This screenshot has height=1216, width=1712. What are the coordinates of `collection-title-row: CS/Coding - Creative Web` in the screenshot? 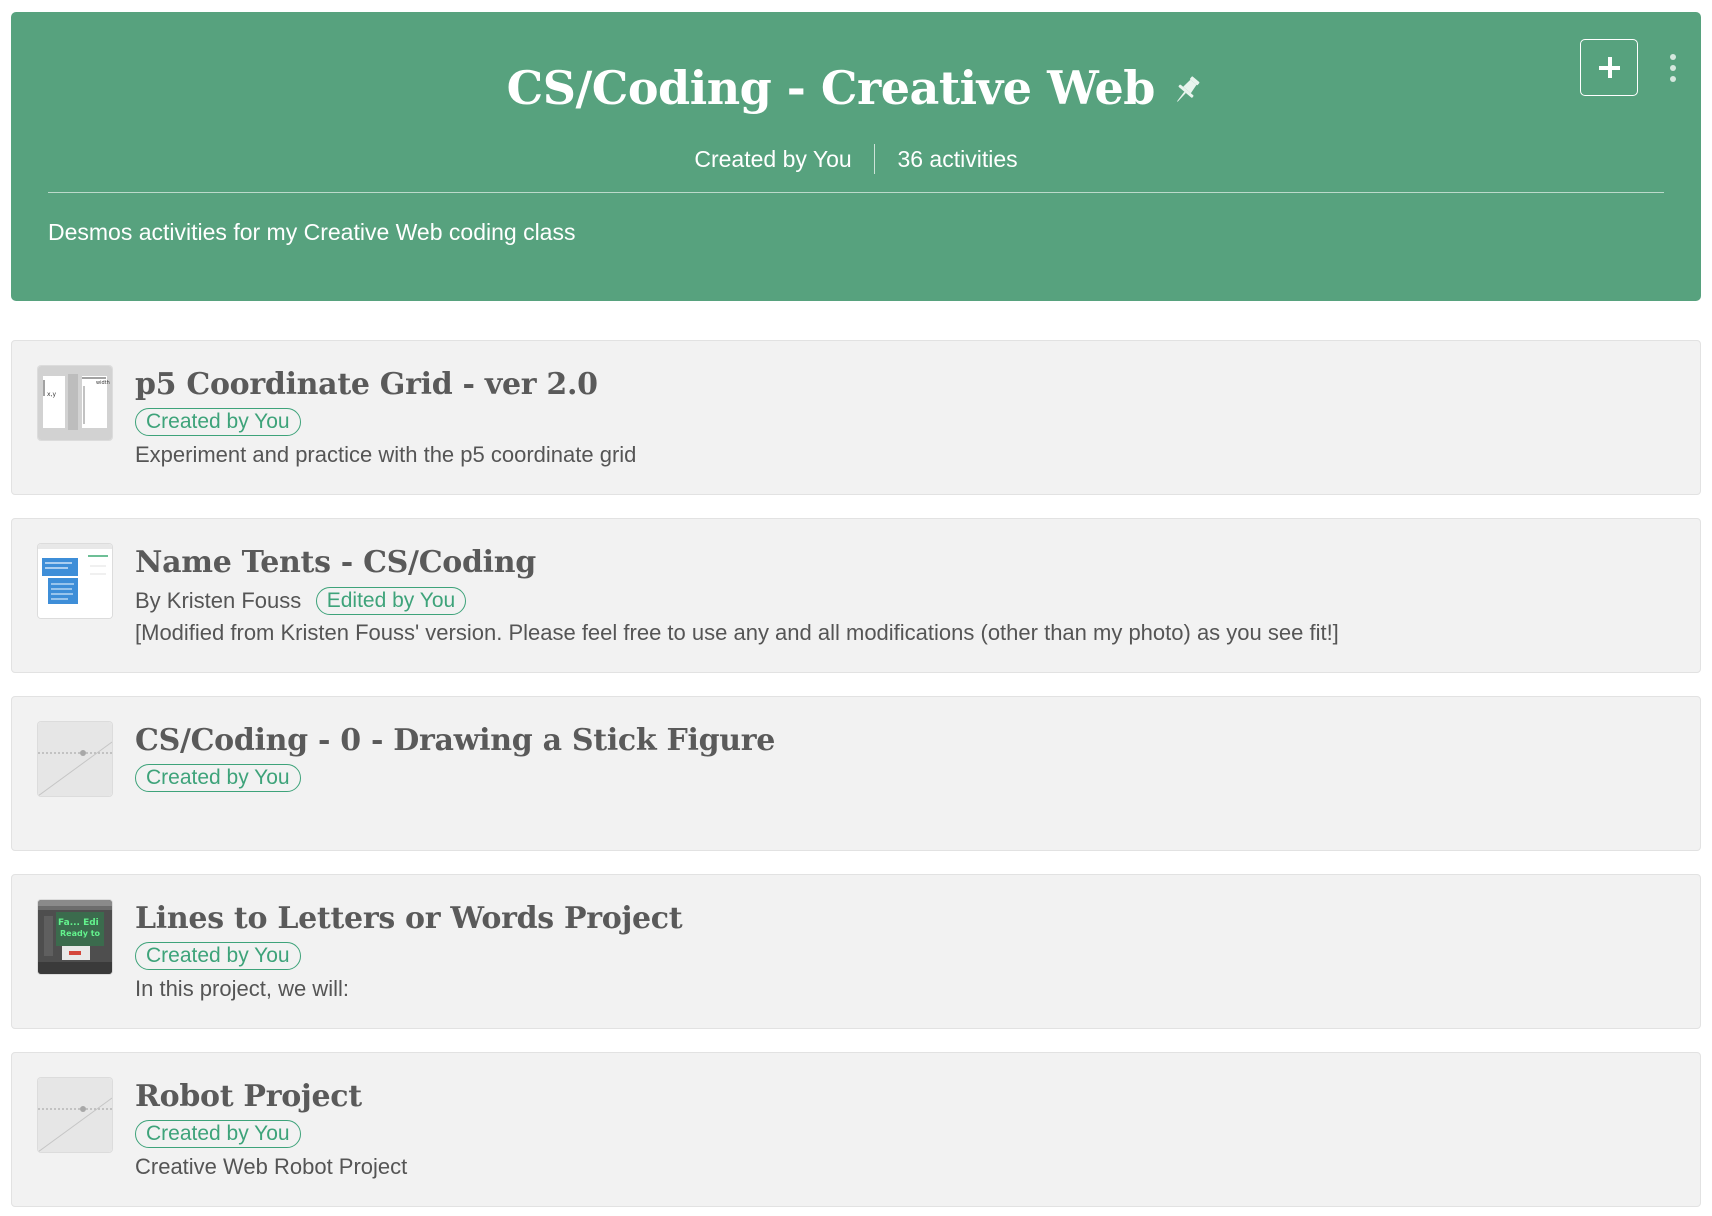 It's located at (856, 88).